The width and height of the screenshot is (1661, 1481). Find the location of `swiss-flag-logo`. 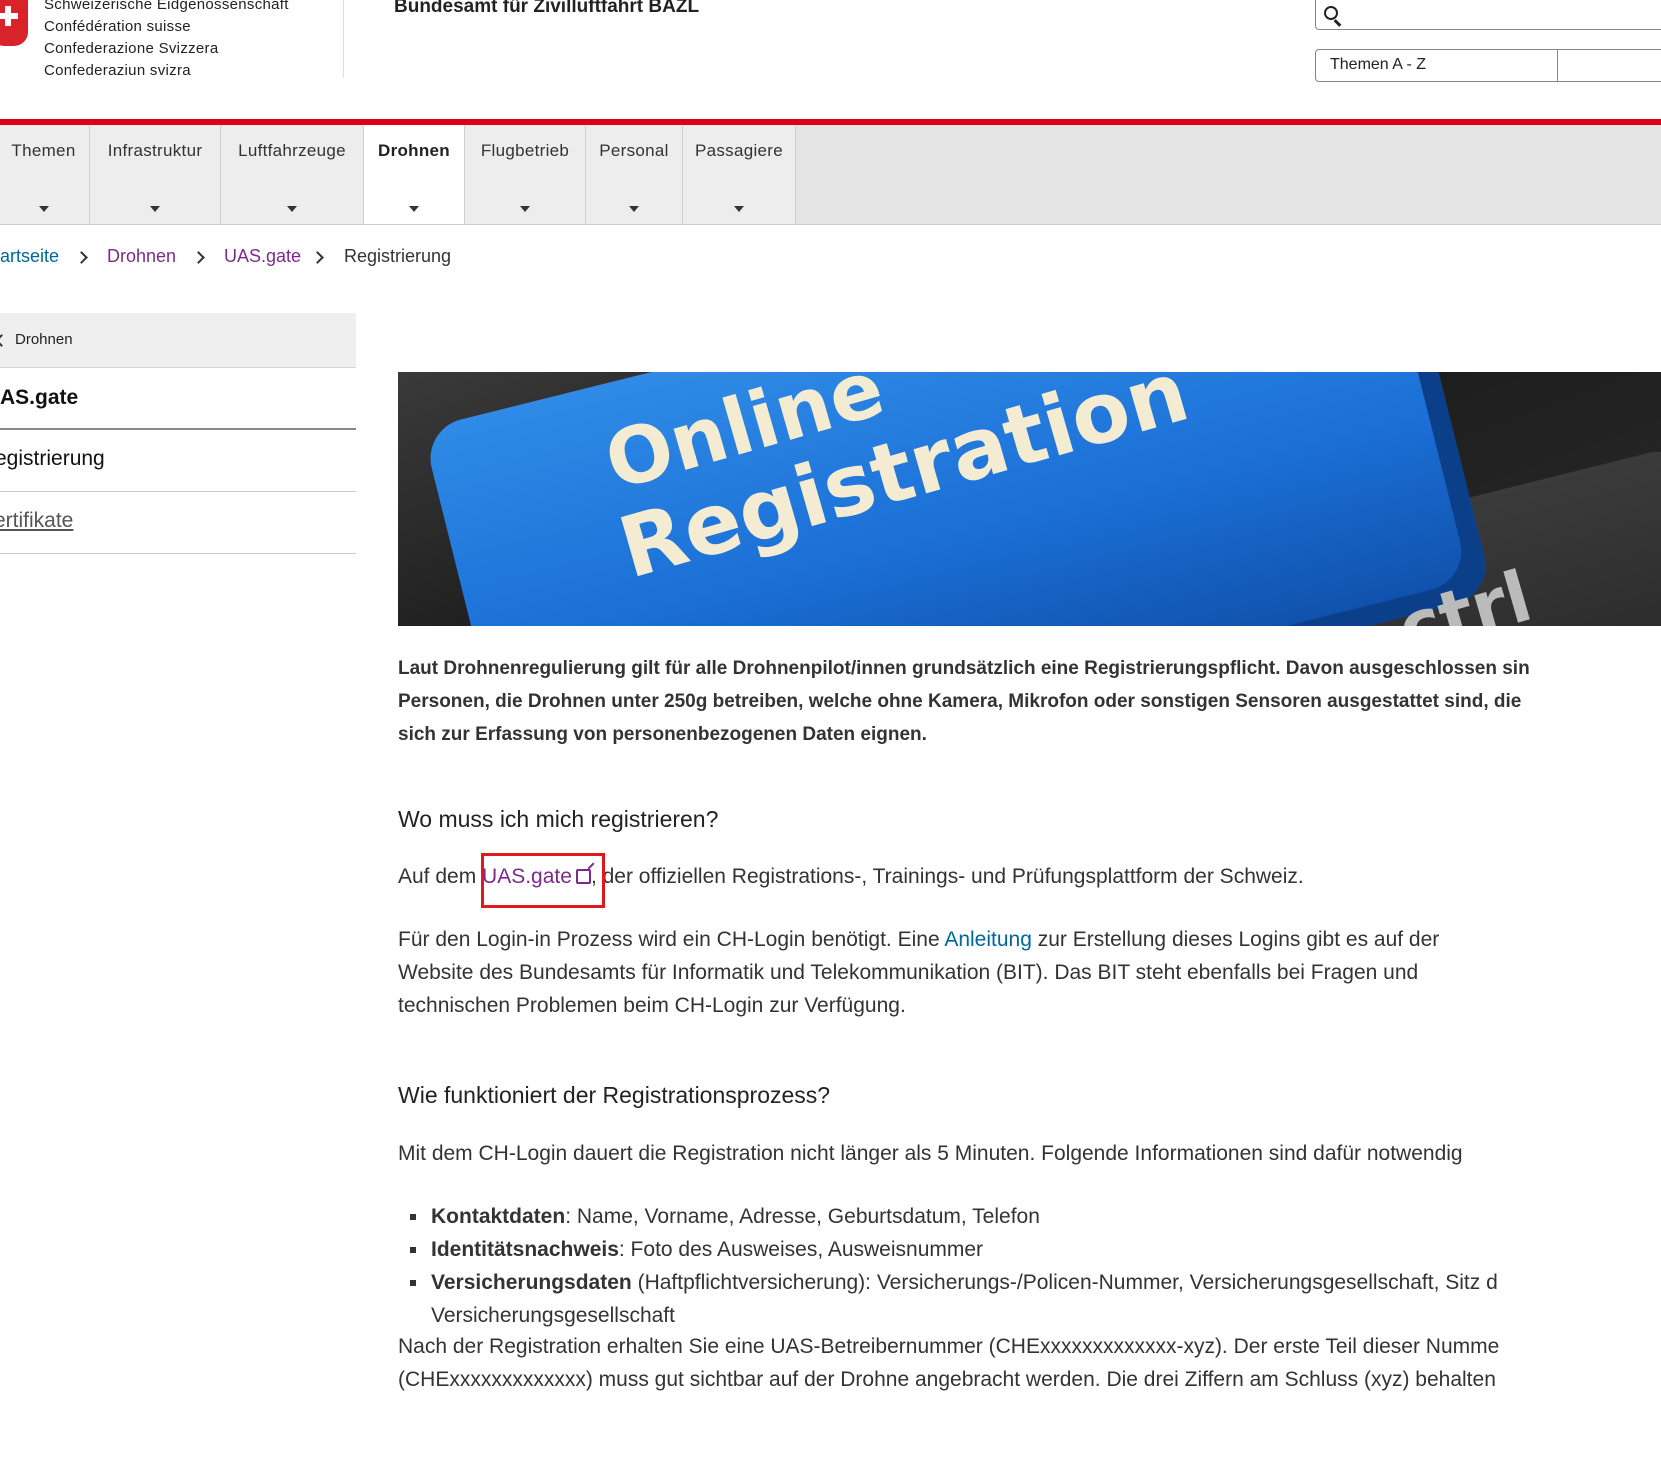

swiss-flag-logo is located at coordinates (14, 23).